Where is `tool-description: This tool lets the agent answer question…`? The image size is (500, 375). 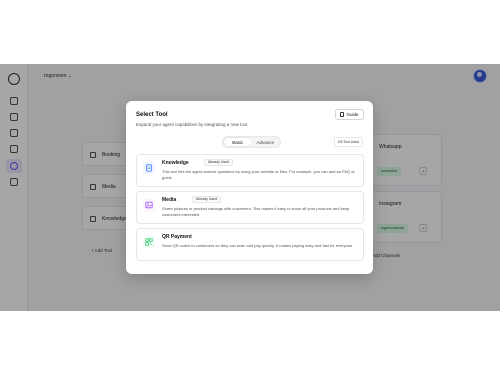 tool-description: This tool lets the agent answer question… is located at coordinates (258, 174).